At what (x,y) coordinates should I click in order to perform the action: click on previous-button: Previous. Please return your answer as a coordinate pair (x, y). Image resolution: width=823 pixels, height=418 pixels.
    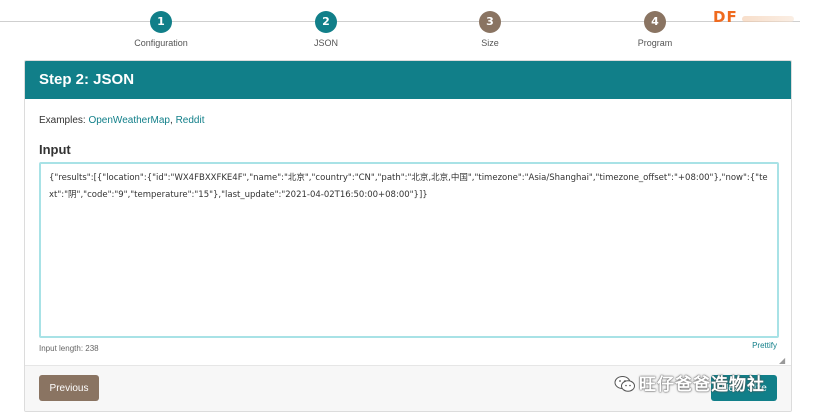
    Looking at the image, I should click on (69, 388).